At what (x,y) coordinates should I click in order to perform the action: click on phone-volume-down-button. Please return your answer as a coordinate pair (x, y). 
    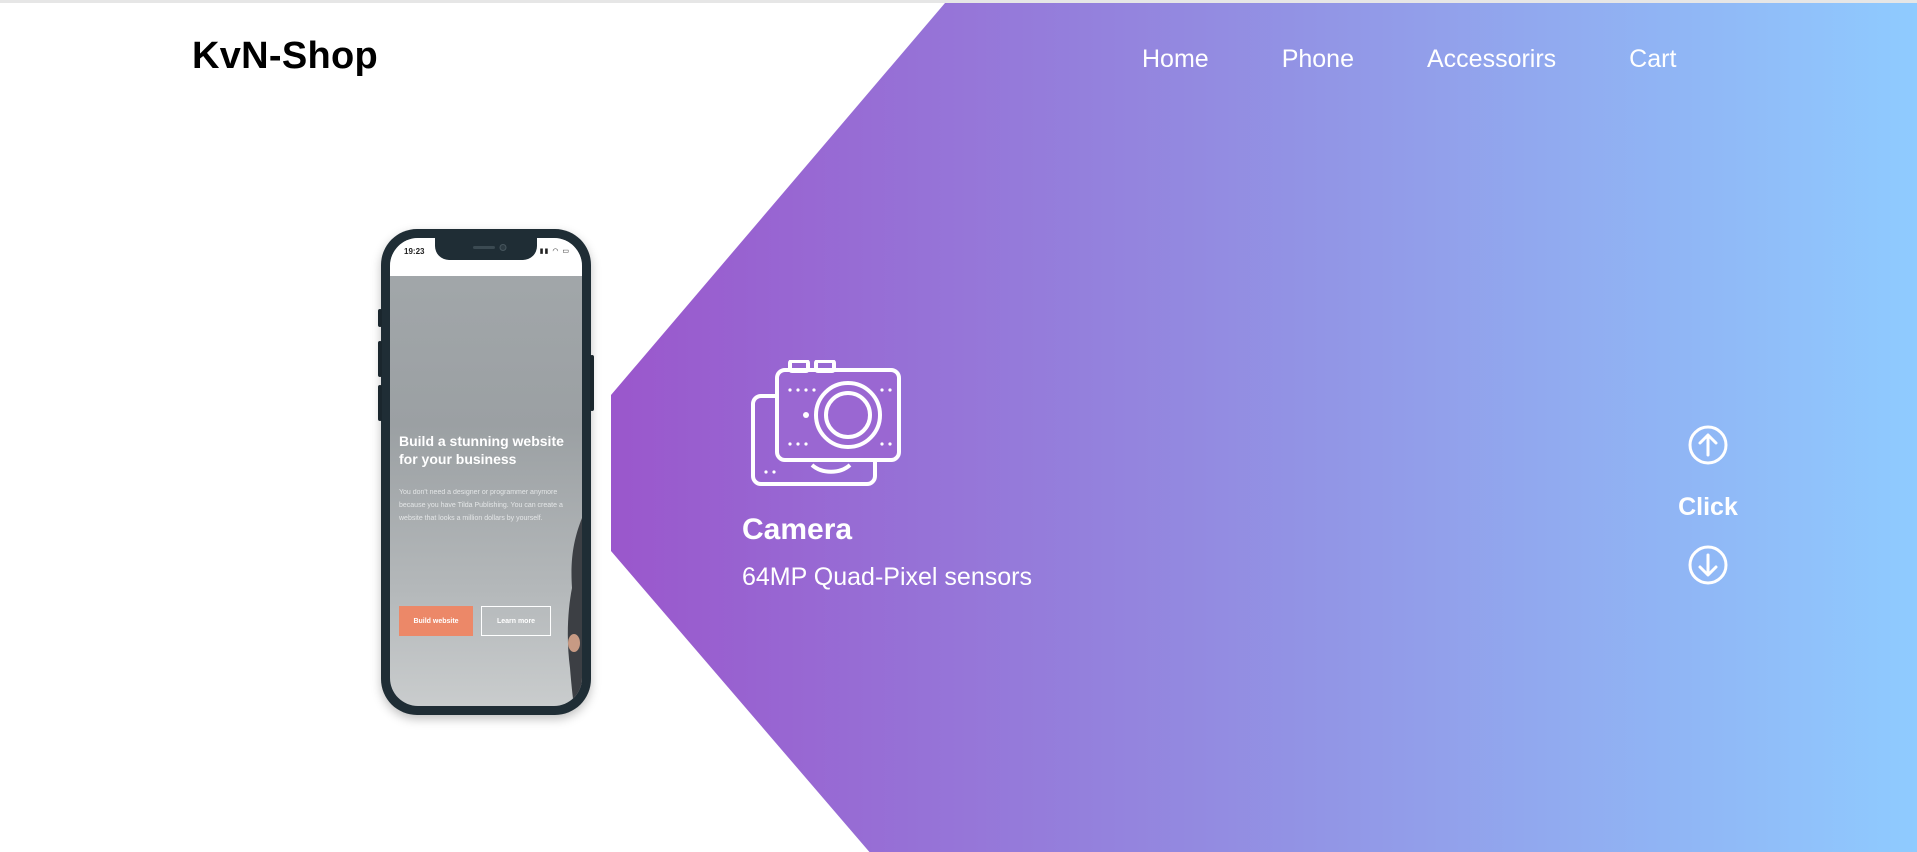
    Looking at the image, I should click on (380, 403).